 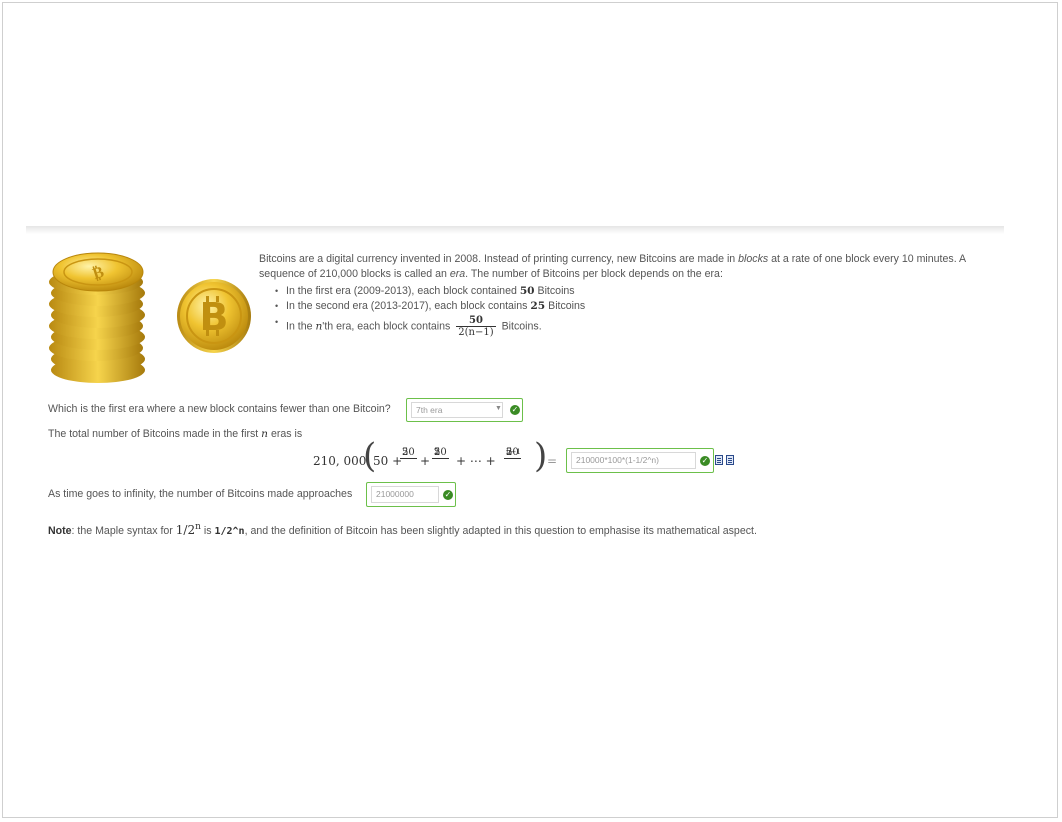 I want to click on note-text-a: : the Maple syntax for, so click(x=122, y=531).